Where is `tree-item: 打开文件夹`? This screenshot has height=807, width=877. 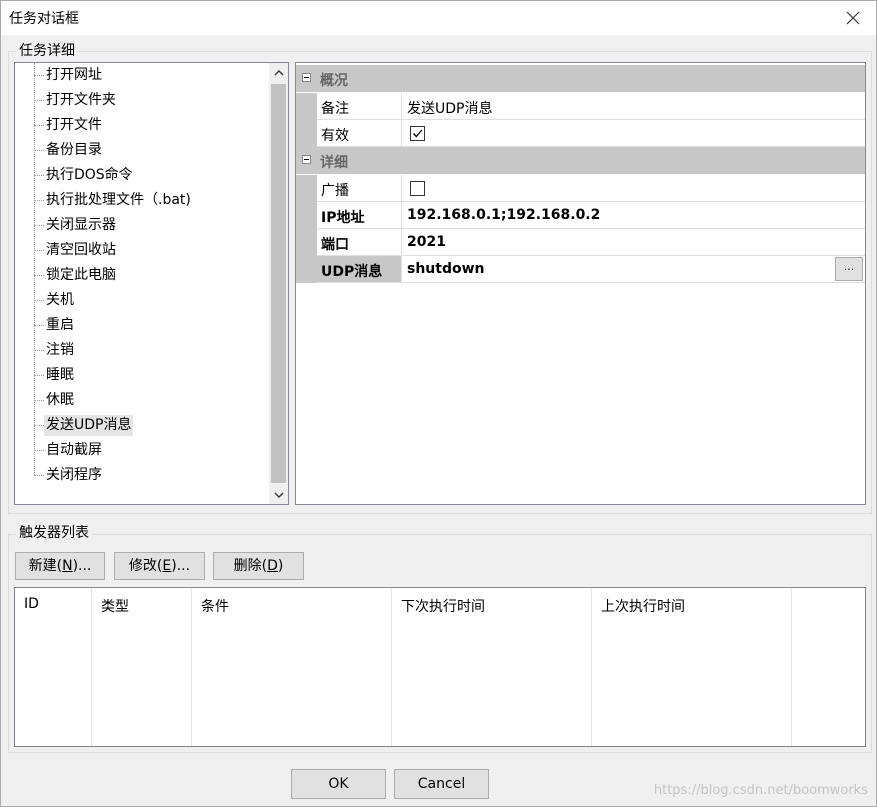
tree-item: 打开文件夹 is located at coordinates (142, 100).